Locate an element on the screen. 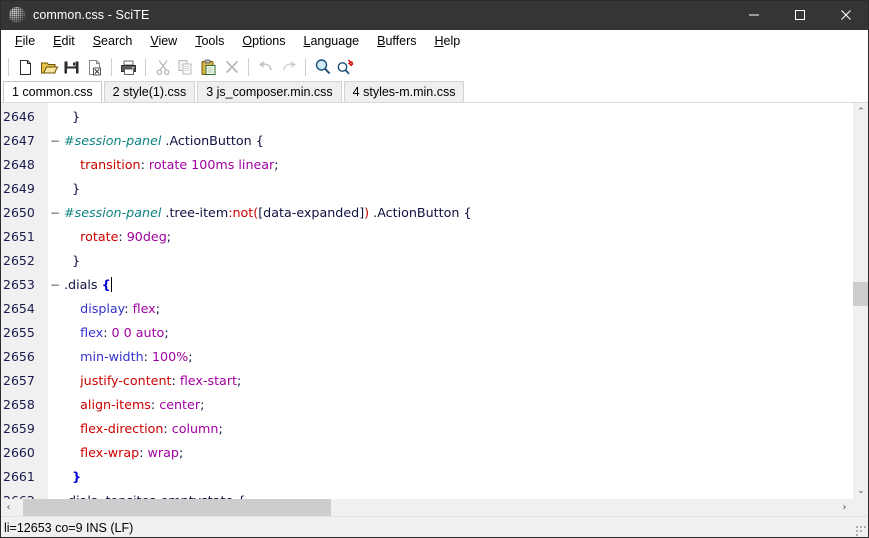 This screenshot has width=869, height=538. scroll-down-arrow: ⌄ is located at coordinates (861, 490).